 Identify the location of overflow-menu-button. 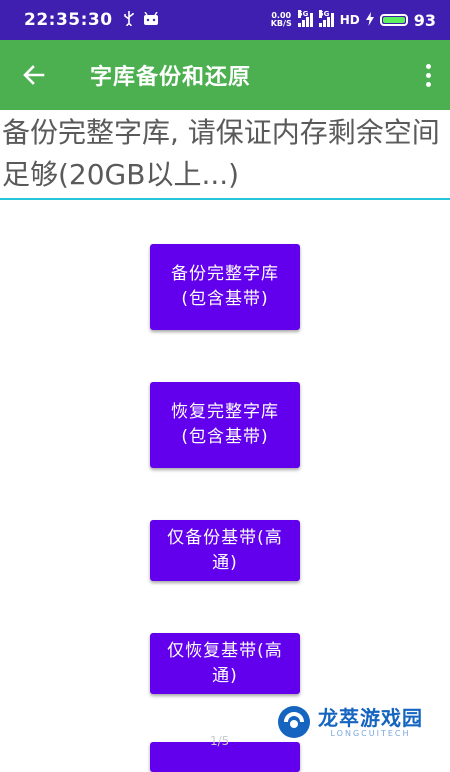
(428, 75).